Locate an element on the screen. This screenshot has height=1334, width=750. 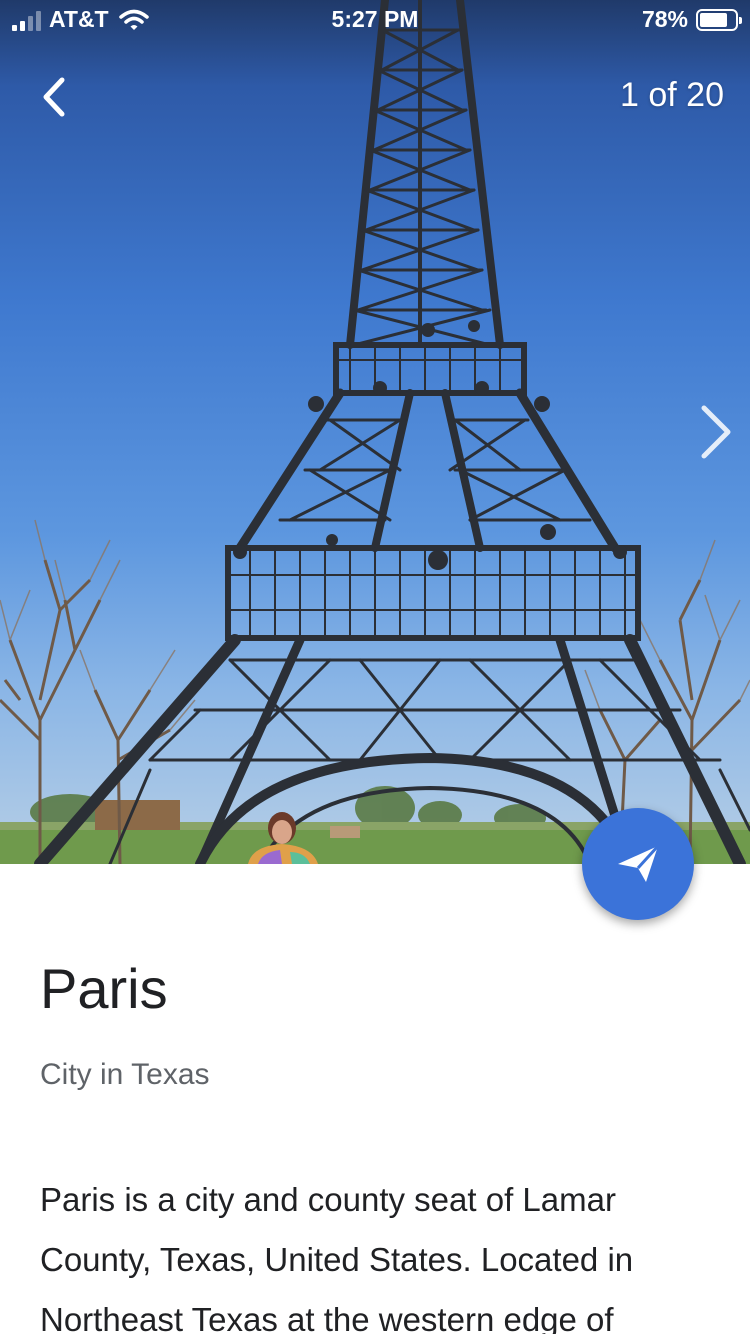
battery-percentage: 78% is located at coordinates (664, 19).